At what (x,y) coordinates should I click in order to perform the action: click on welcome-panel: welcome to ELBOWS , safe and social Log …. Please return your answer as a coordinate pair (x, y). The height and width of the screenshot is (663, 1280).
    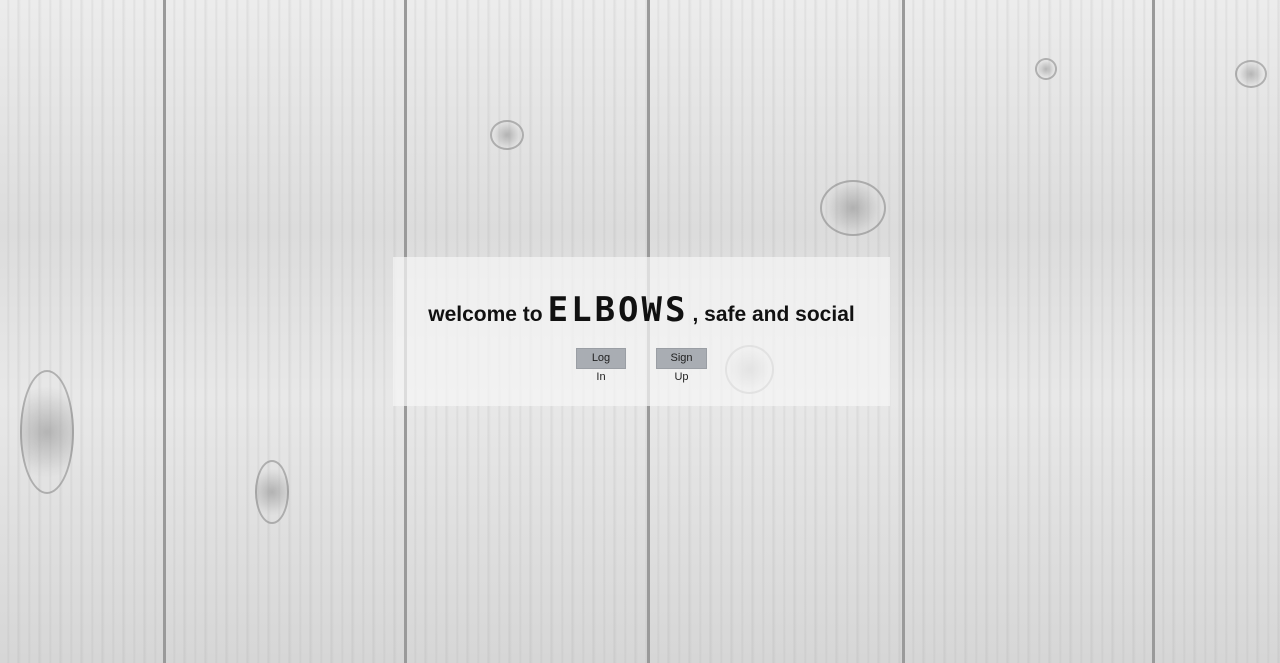
    Looking at the image, I should click on (641, 331).